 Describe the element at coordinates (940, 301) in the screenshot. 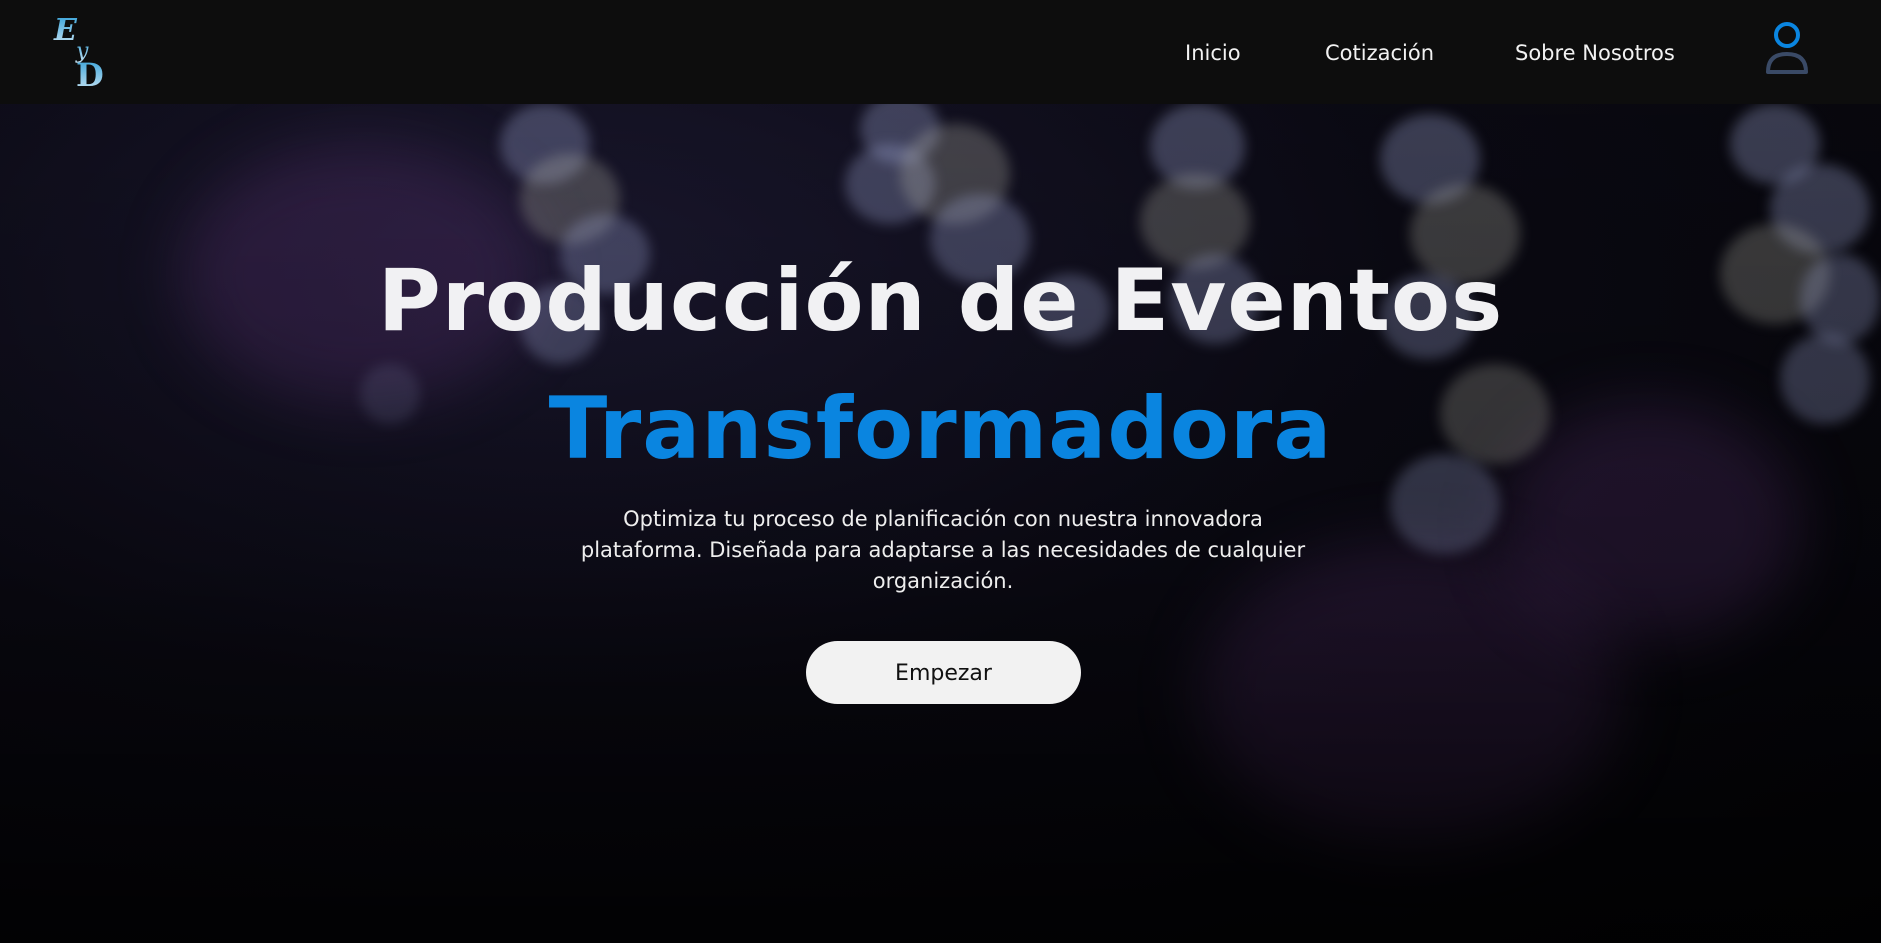

I see `hero-title: Producción de Eventos` at that location.